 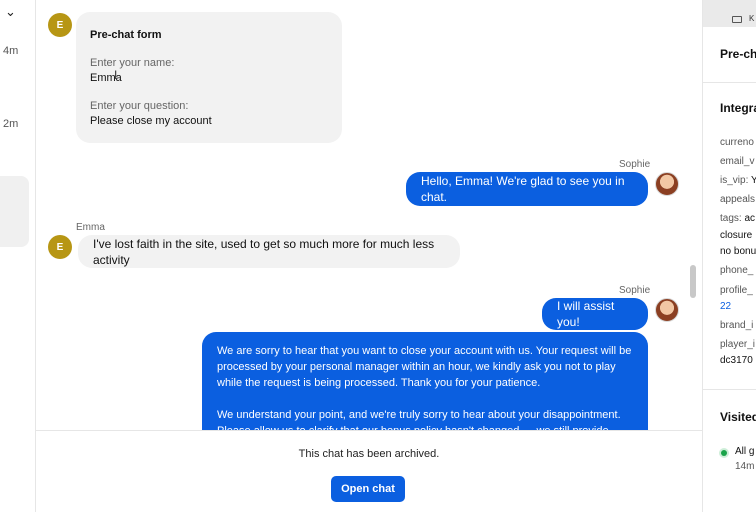 I want to click on visited-time: 14m, so click(x=745, y=466).